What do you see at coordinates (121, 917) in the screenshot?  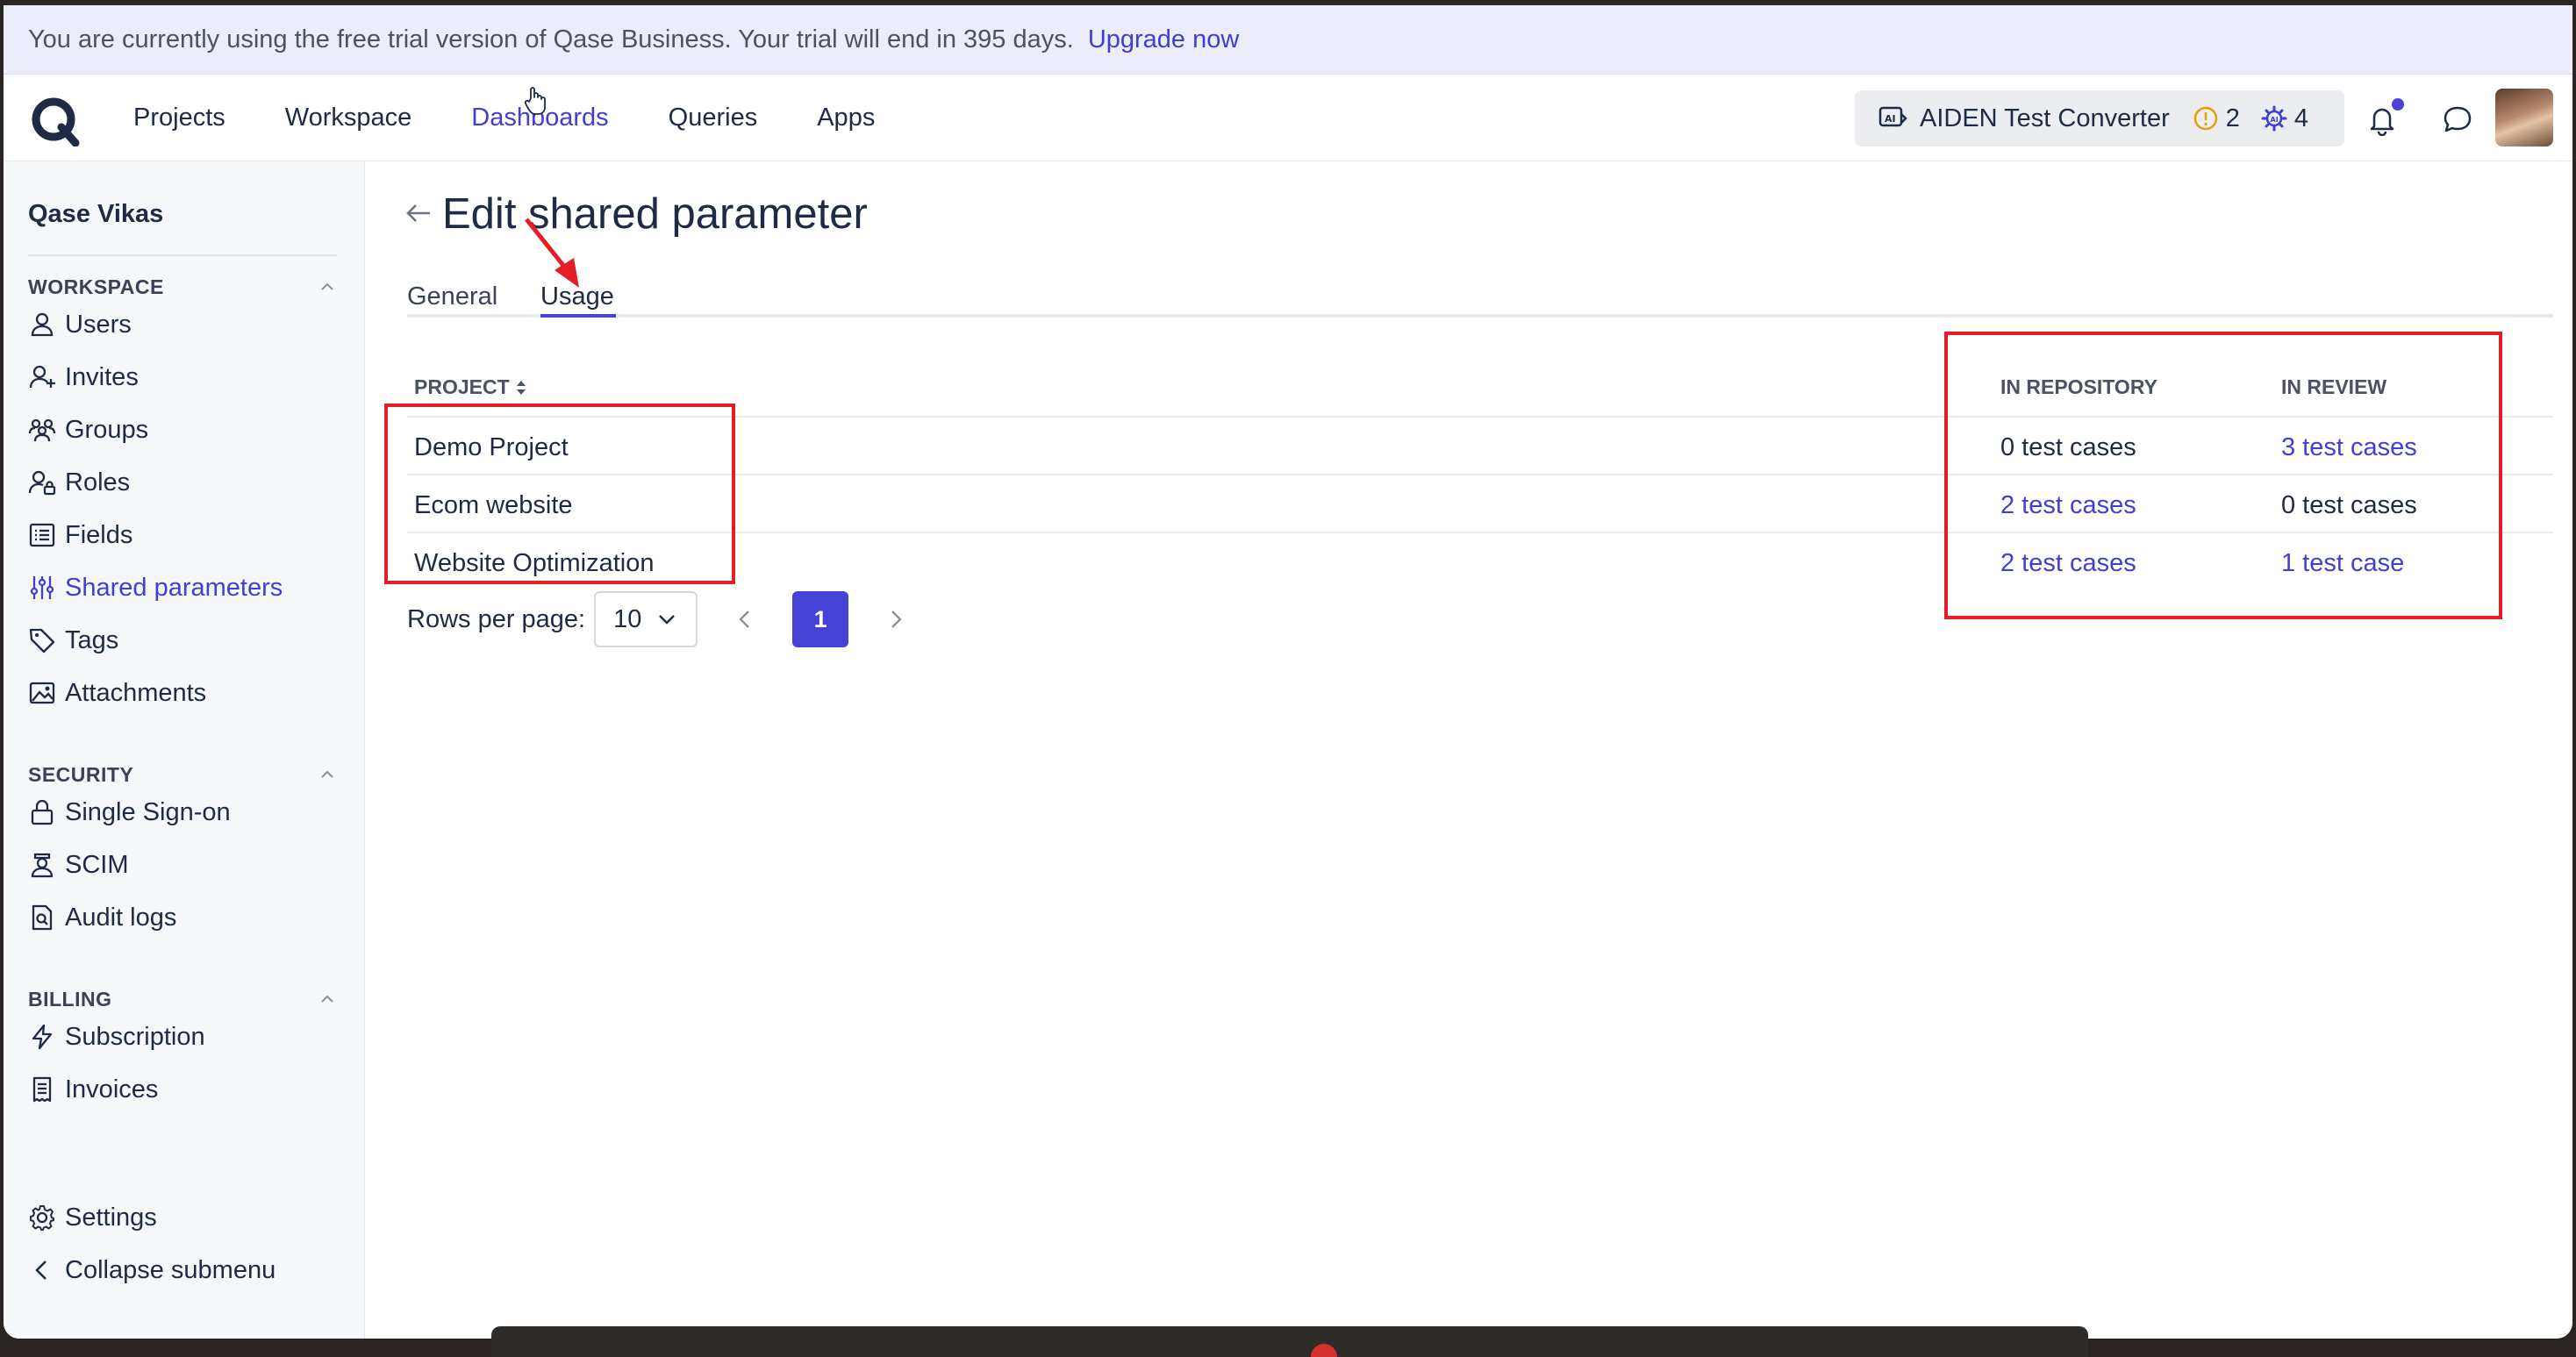 I see `sidebar-item-label: Audit logs` at bounding box center [121, 917].